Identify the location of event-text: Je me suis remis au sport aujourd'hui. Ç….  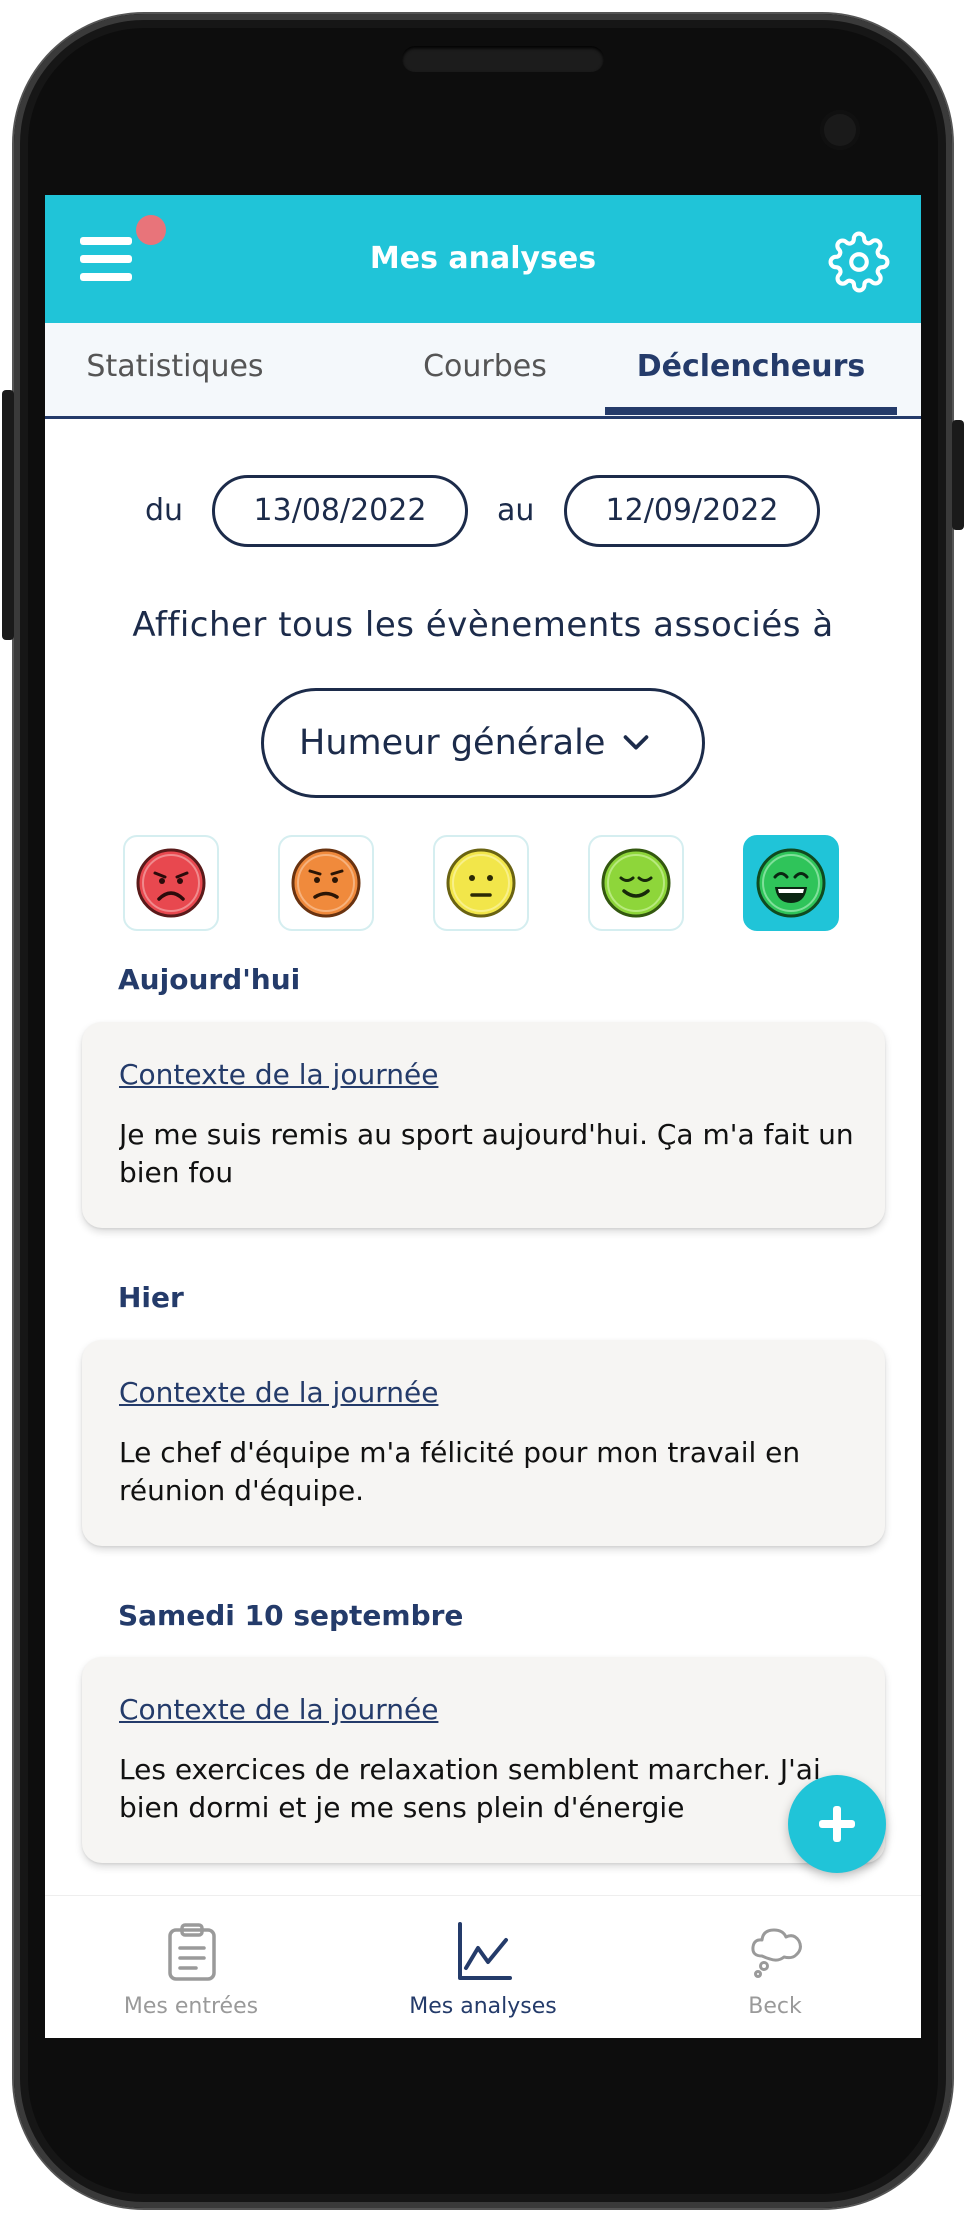
(486, 1153).